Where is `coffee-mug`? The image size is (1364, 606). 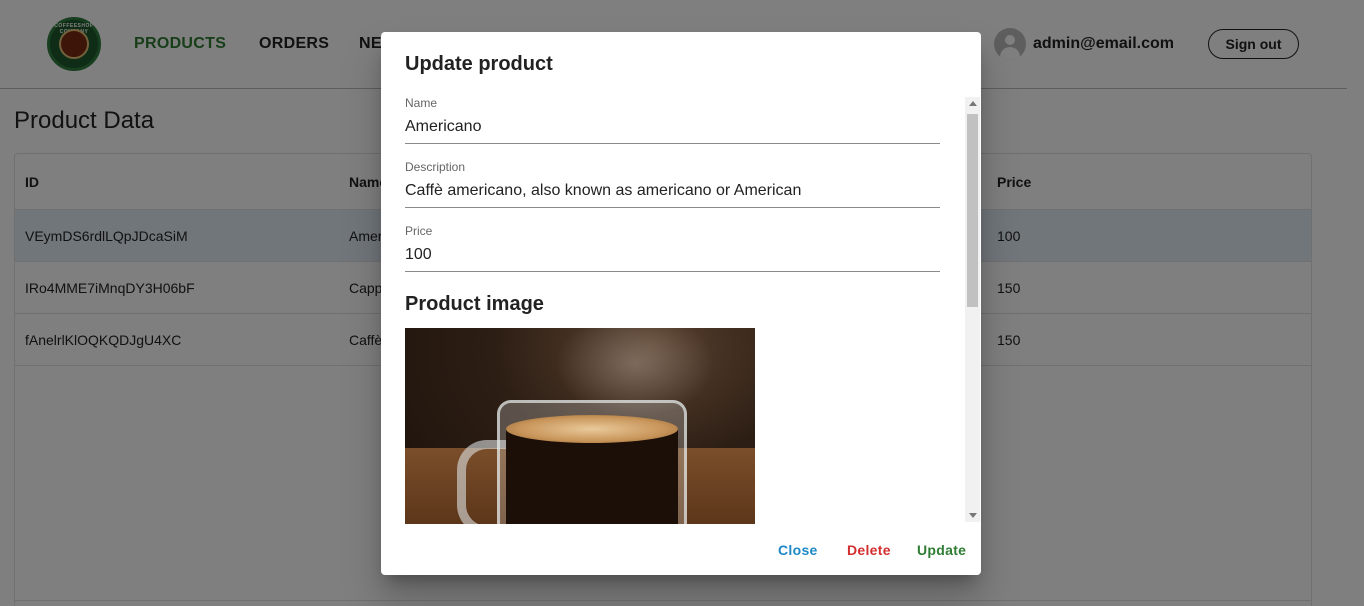 coffee-mug is located at coordinates (592, 462).